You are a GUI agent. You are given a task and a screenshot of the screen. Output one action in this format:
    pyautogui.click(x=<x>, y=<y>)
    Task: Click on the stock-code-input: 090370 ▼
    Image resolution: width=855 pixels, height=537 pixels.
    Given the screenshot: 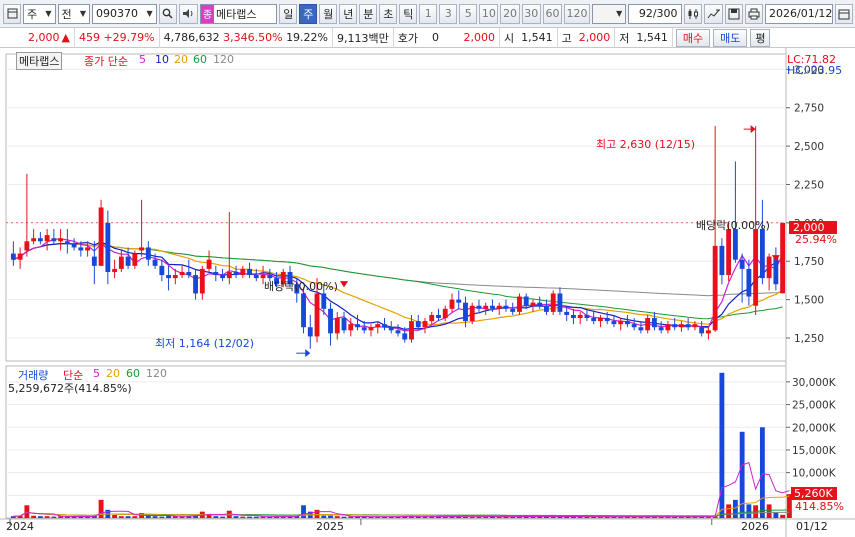 What is the action you would take?
    pyautogui.click(x=124, y=13)
    